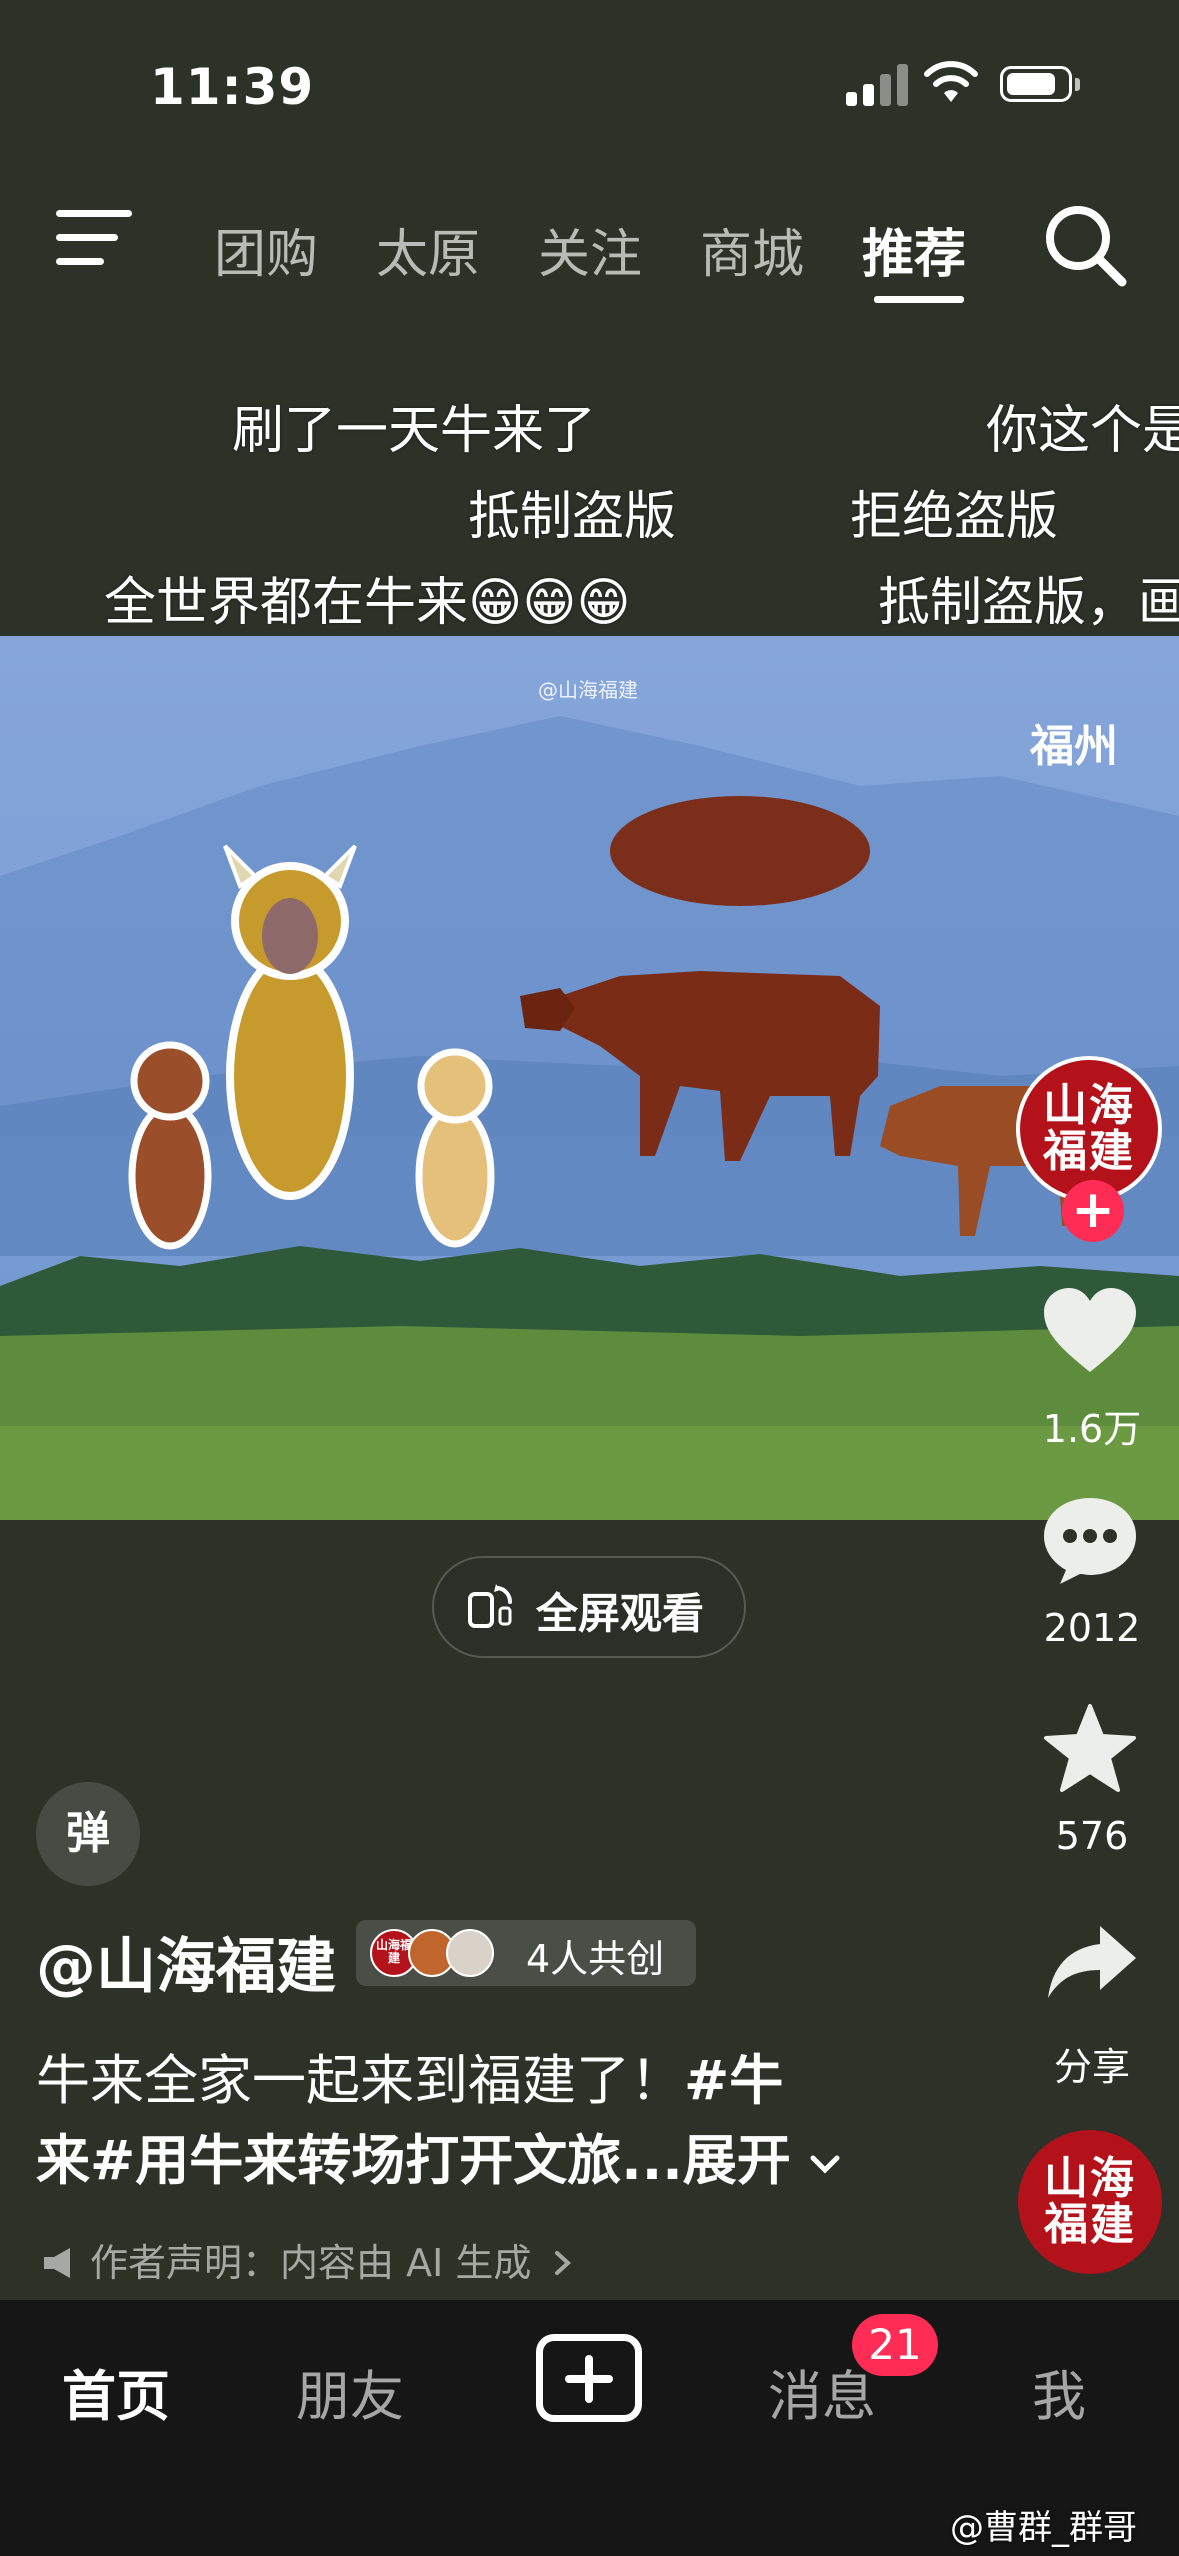 This screenshot has height=2556, width=1179. What do you see at coordinates (877, 84) in the screenshot?
I see `cellular-signal-icon` at bounding box center [877, 84].